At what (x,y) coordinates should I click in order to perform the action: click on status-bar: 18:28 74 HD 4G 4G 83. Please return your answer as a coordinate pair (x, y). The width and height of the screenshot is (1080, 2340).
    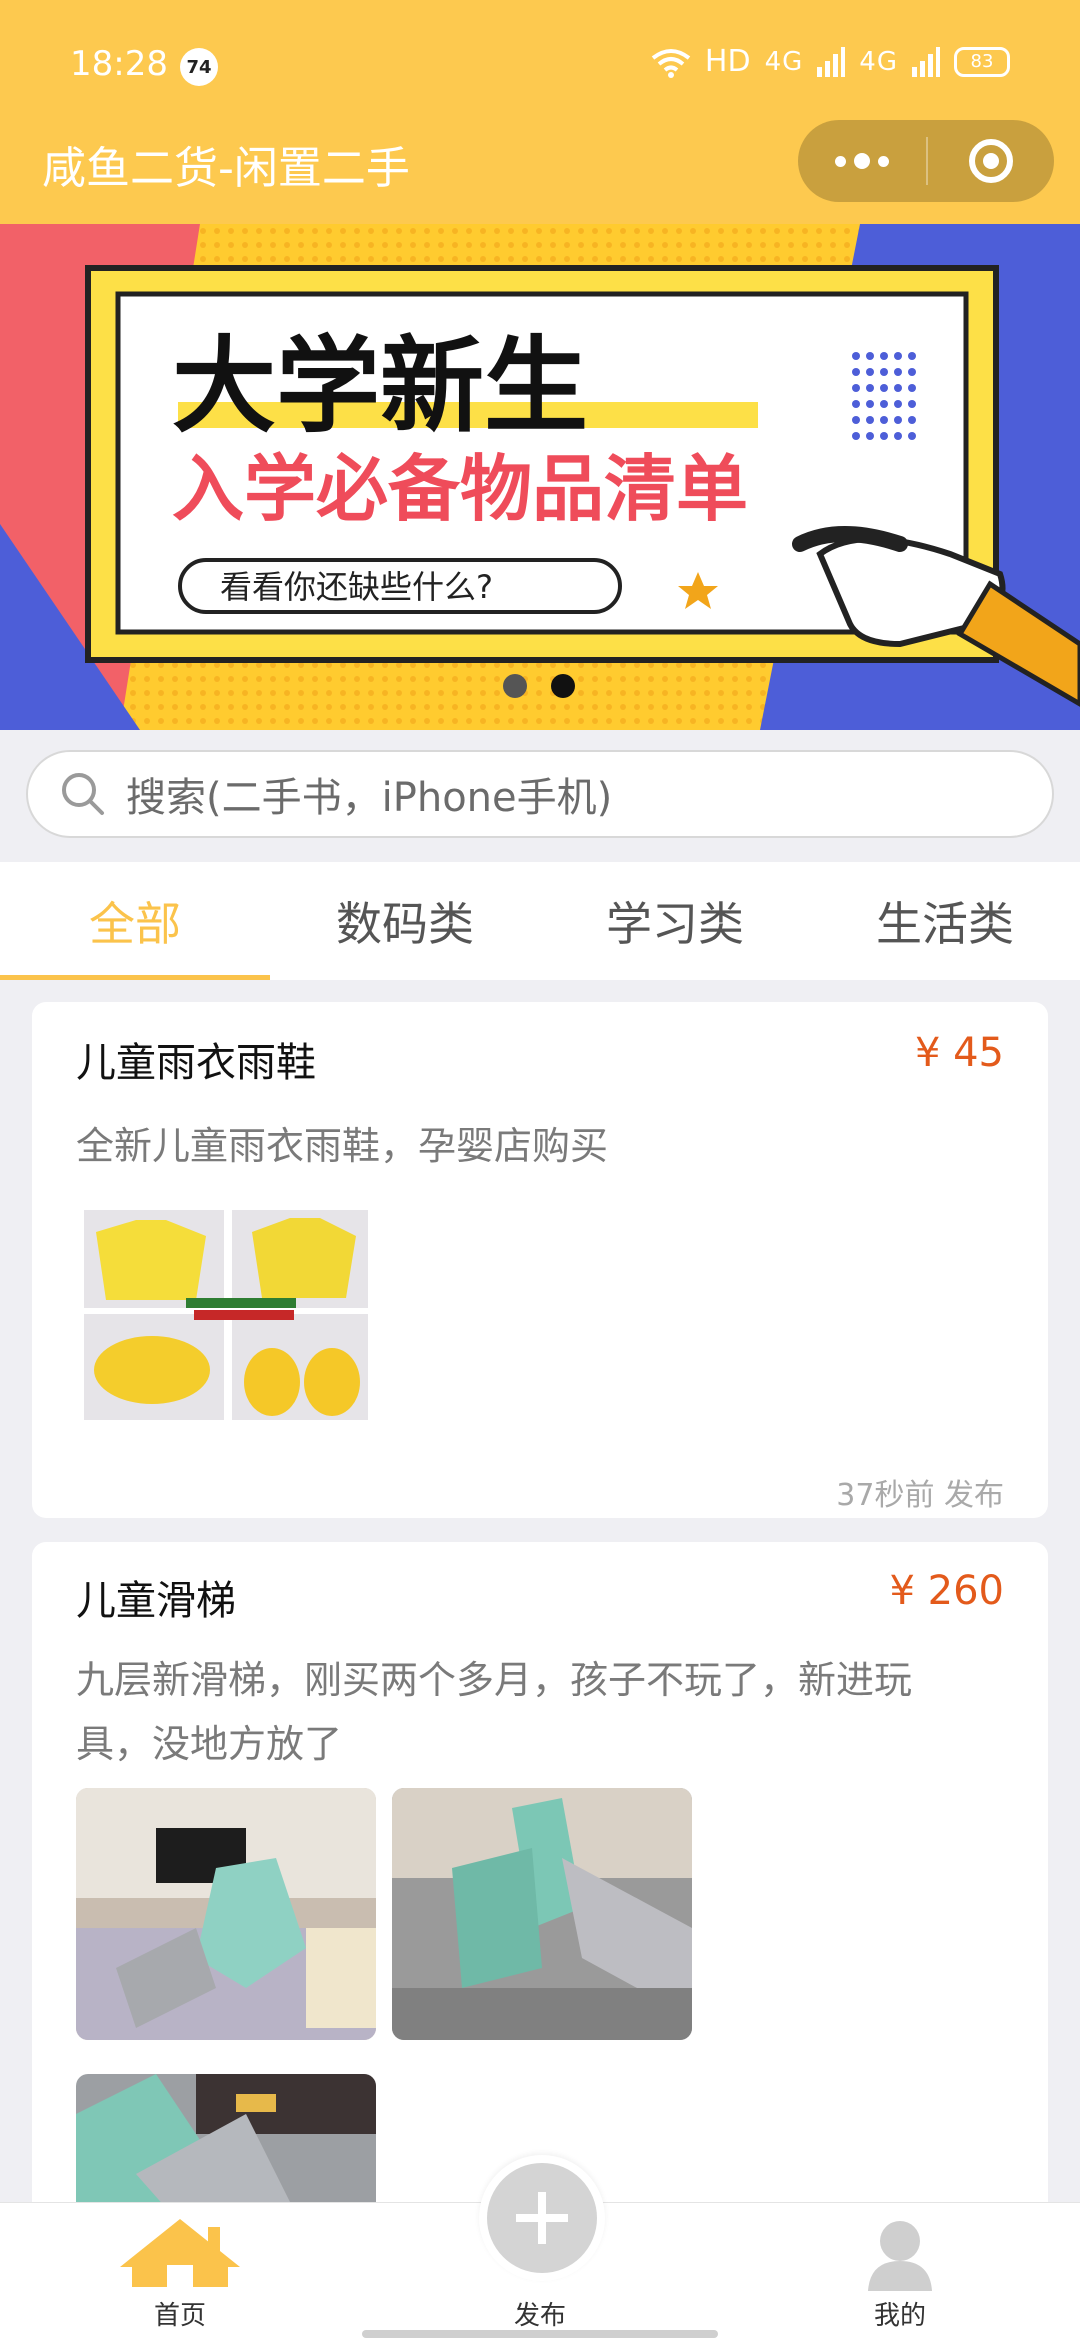
    Looking at the image, I should click on (540, 65).